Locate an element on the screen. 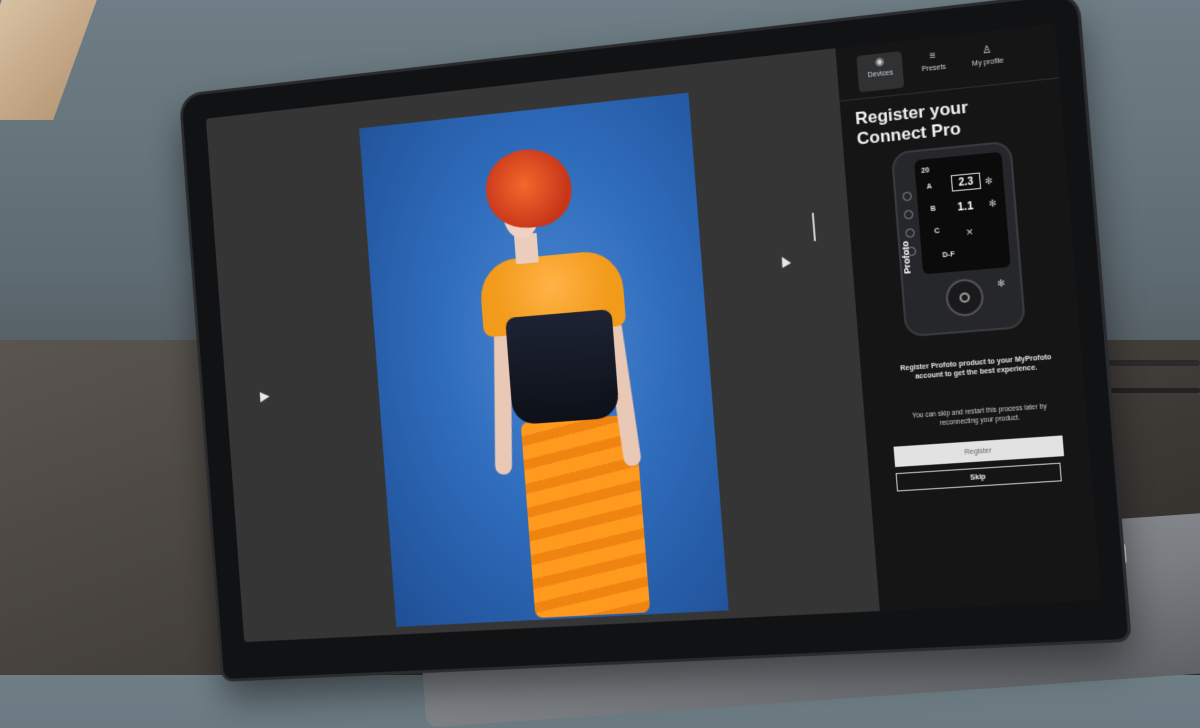 Image resolution: width=1200 pixels, height=728 pixels. tab-presets: ≡ Presets is located at coordinates (934, 66).